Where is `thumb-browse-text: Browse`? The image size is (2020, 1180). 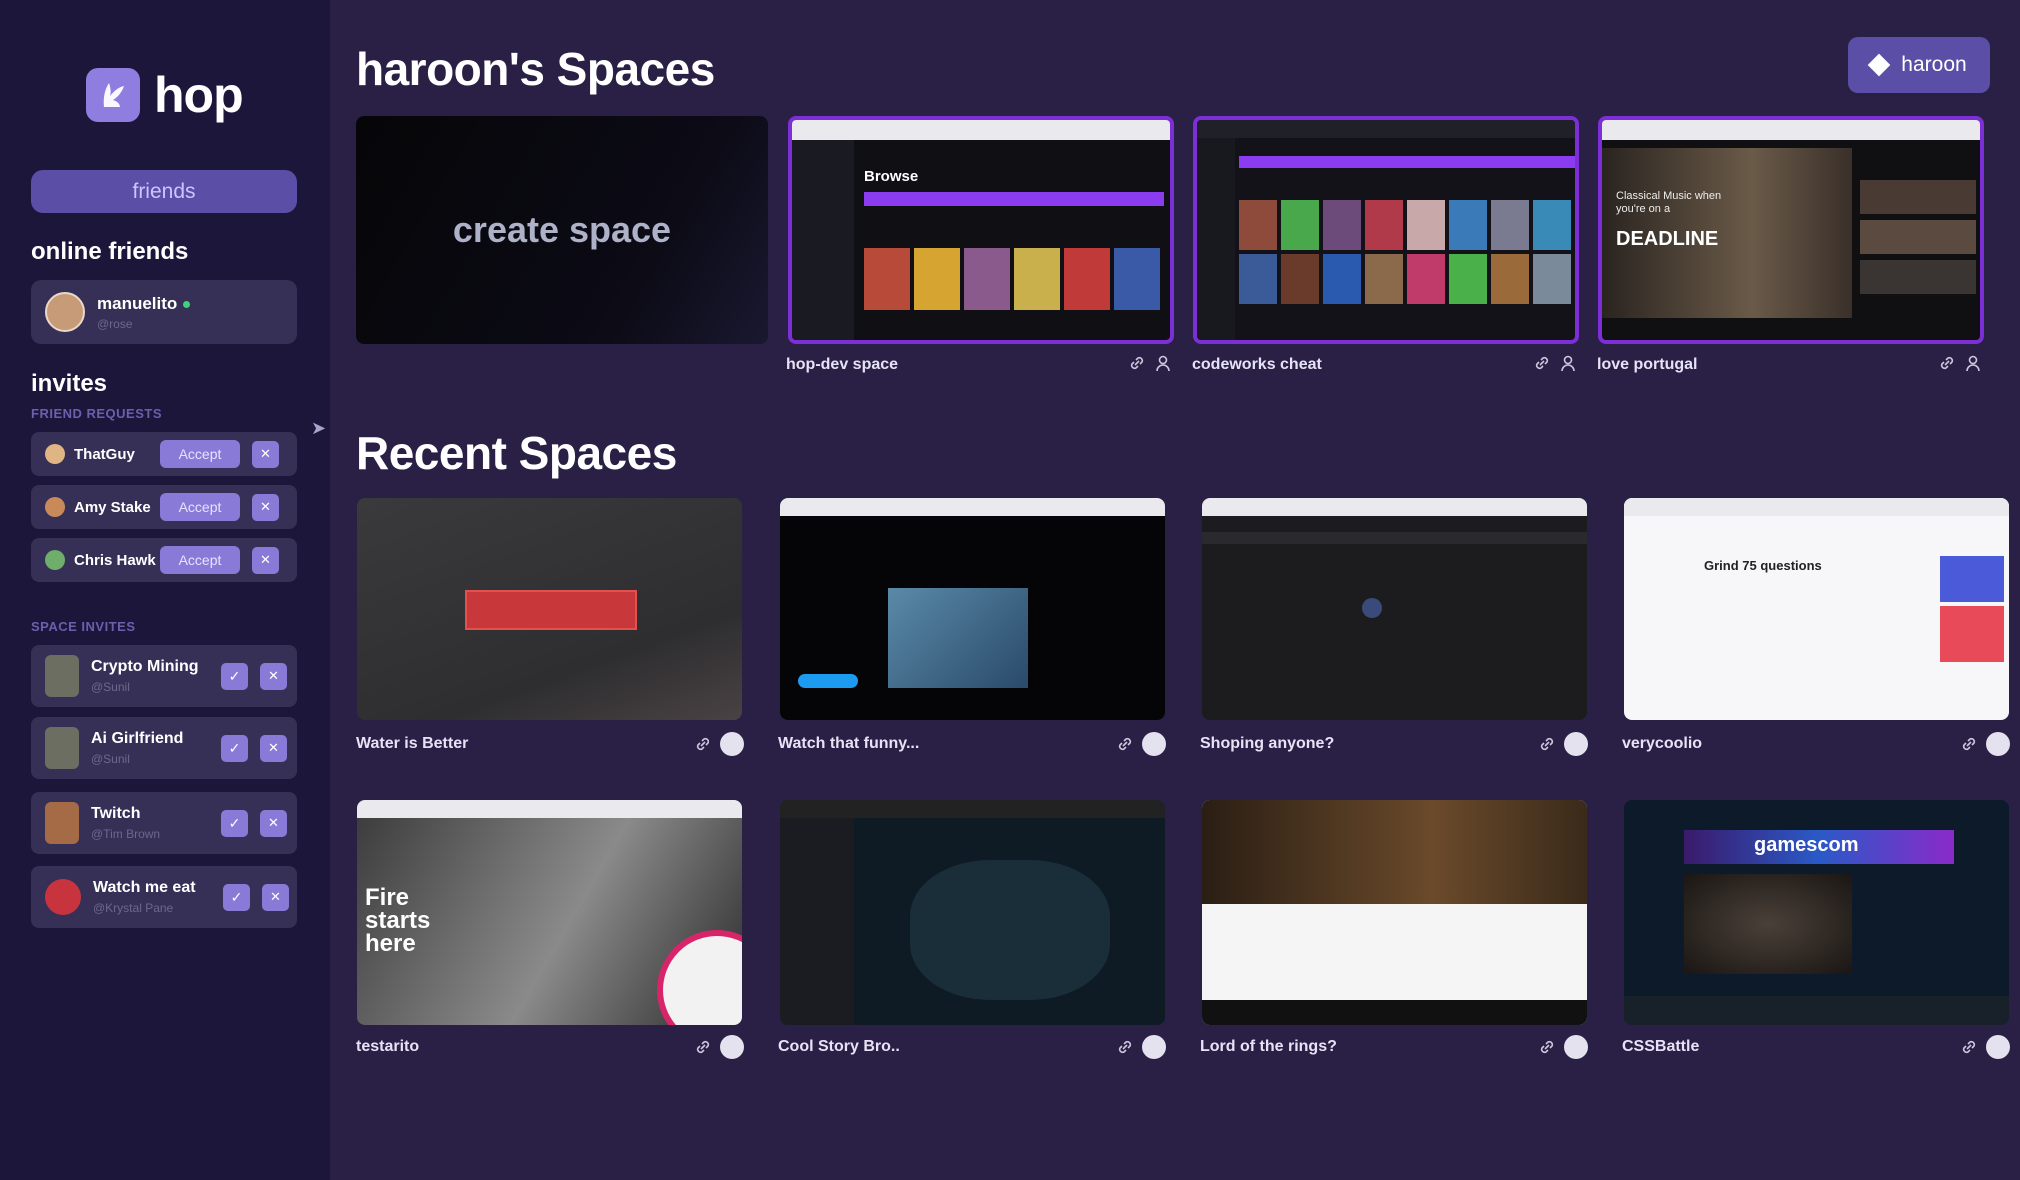 thumb-browse-text: Browse is located at coordinates (891, 176).